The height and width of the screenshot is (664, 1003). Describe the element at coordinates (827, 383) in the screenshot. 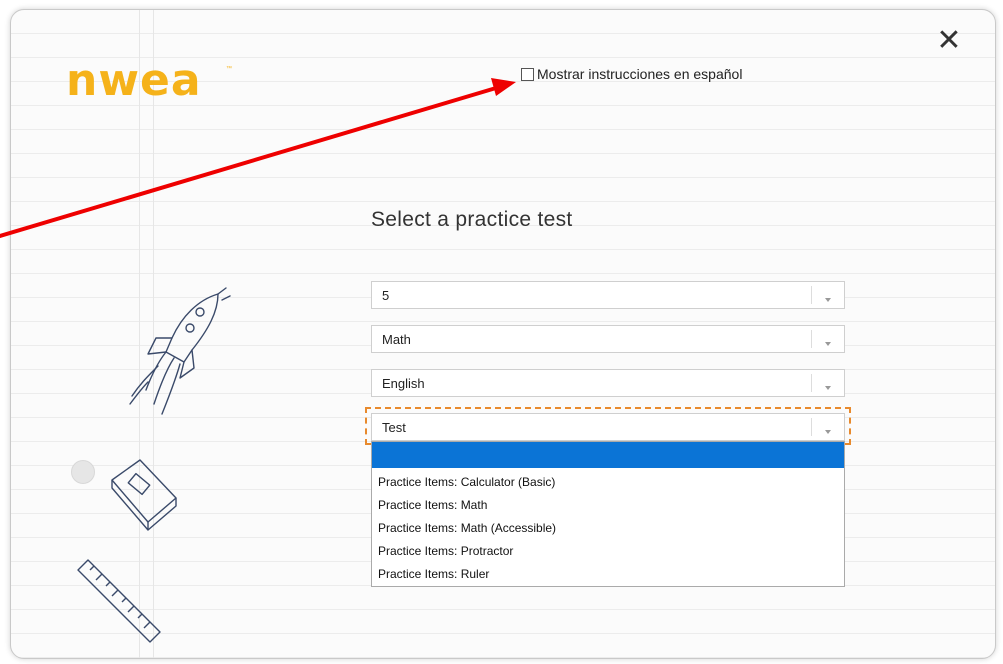

I see `language-select-toggle` at that location.